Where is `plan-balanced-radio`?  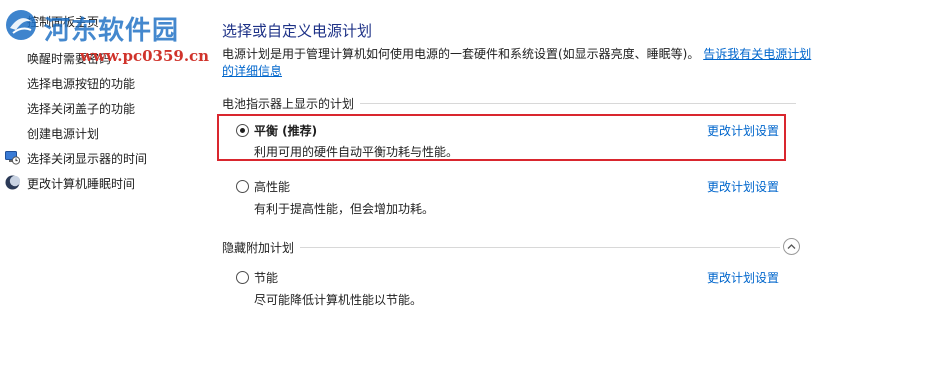 plan-balanced-radio is located at coordinates (242, 130).